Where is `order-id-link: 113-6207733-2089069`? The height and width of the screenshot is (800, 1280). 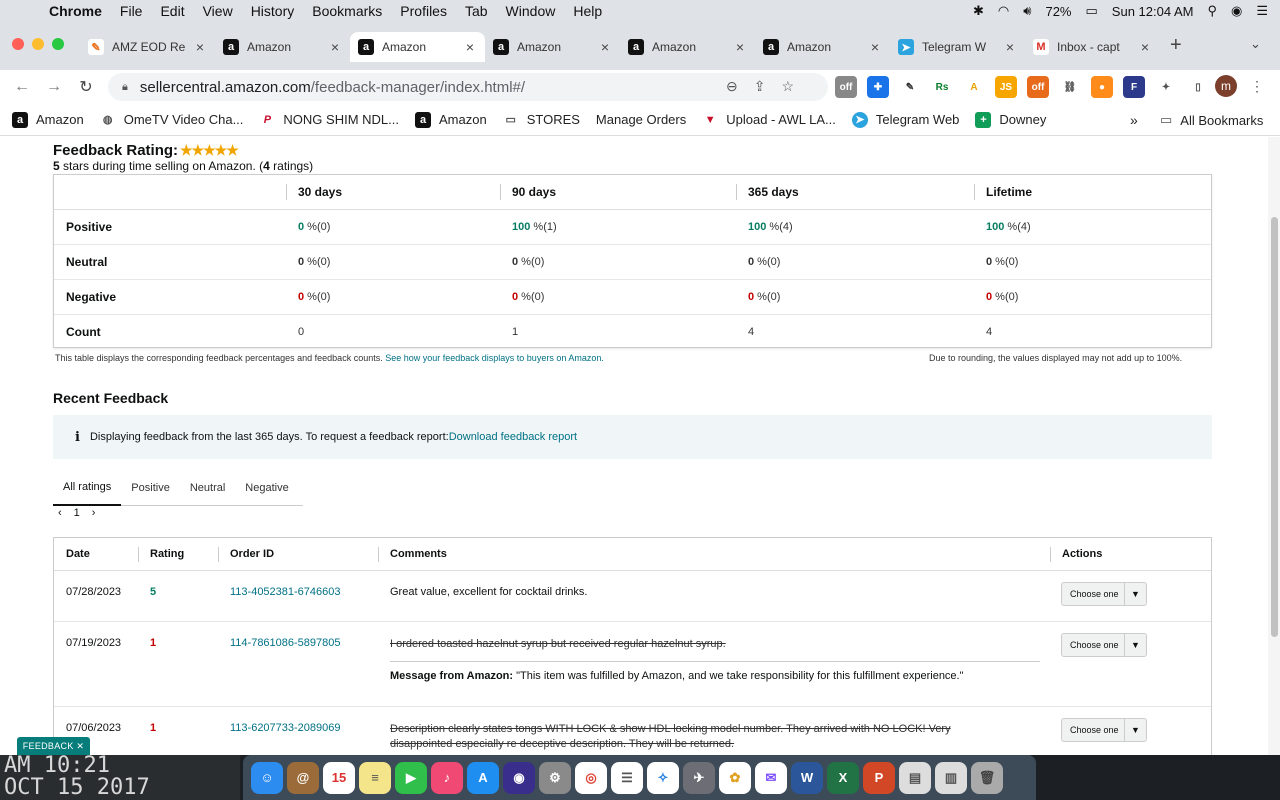 order-id-link: 113-6207733-2089069 is located at coordinates (285, 728).